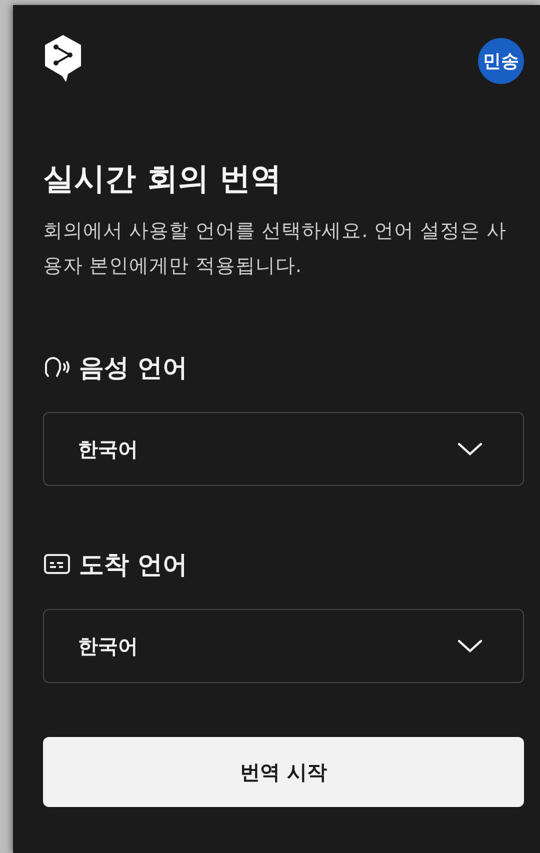  Describe the element at coordinates (57, 367) in the screenshot. I see `headphone-icon` at that location.